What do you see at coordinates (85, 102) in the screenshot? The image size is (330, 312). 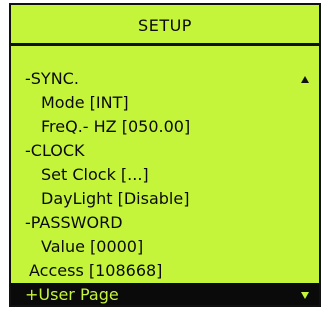 I see `menu-item-label: Mode [INT]` at bounding box center [85, 102].